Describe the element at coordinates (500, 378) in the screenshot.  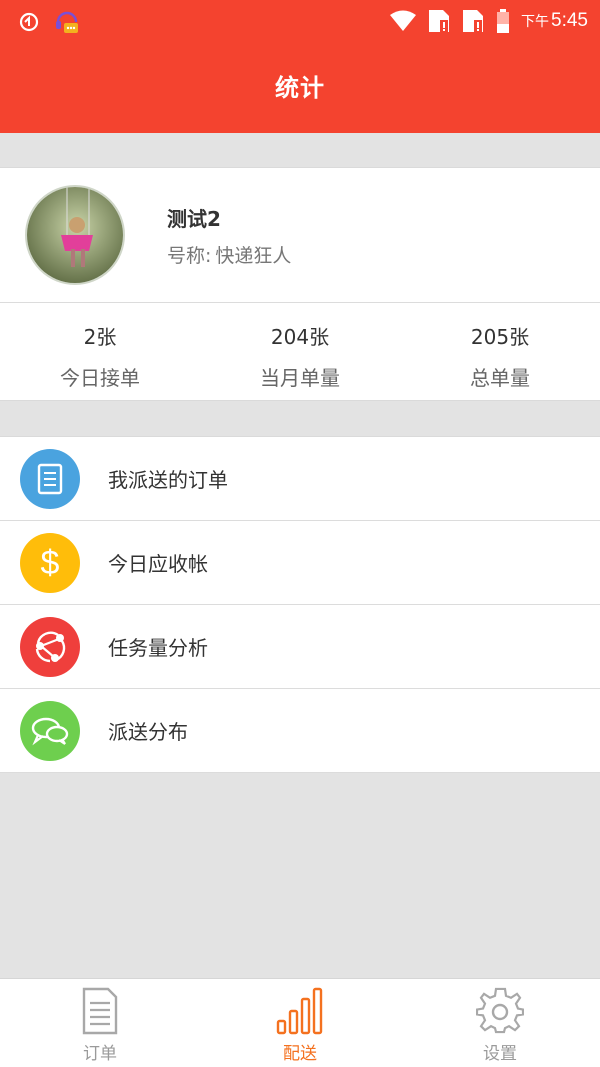
I see `stat-label: 总单量` at that location.